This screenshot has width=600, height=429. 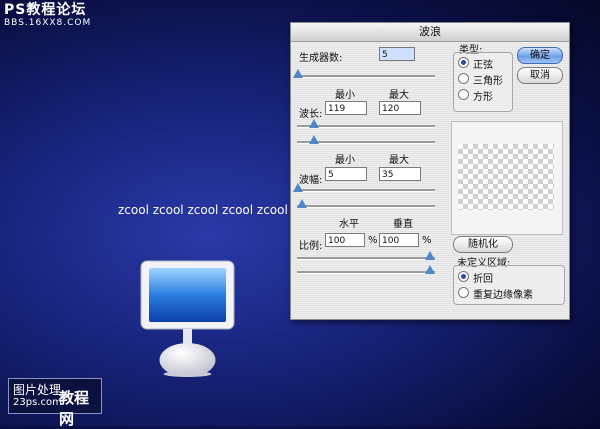 I want to click on type-sine-label: 正弦, so click(x=483, y=65).